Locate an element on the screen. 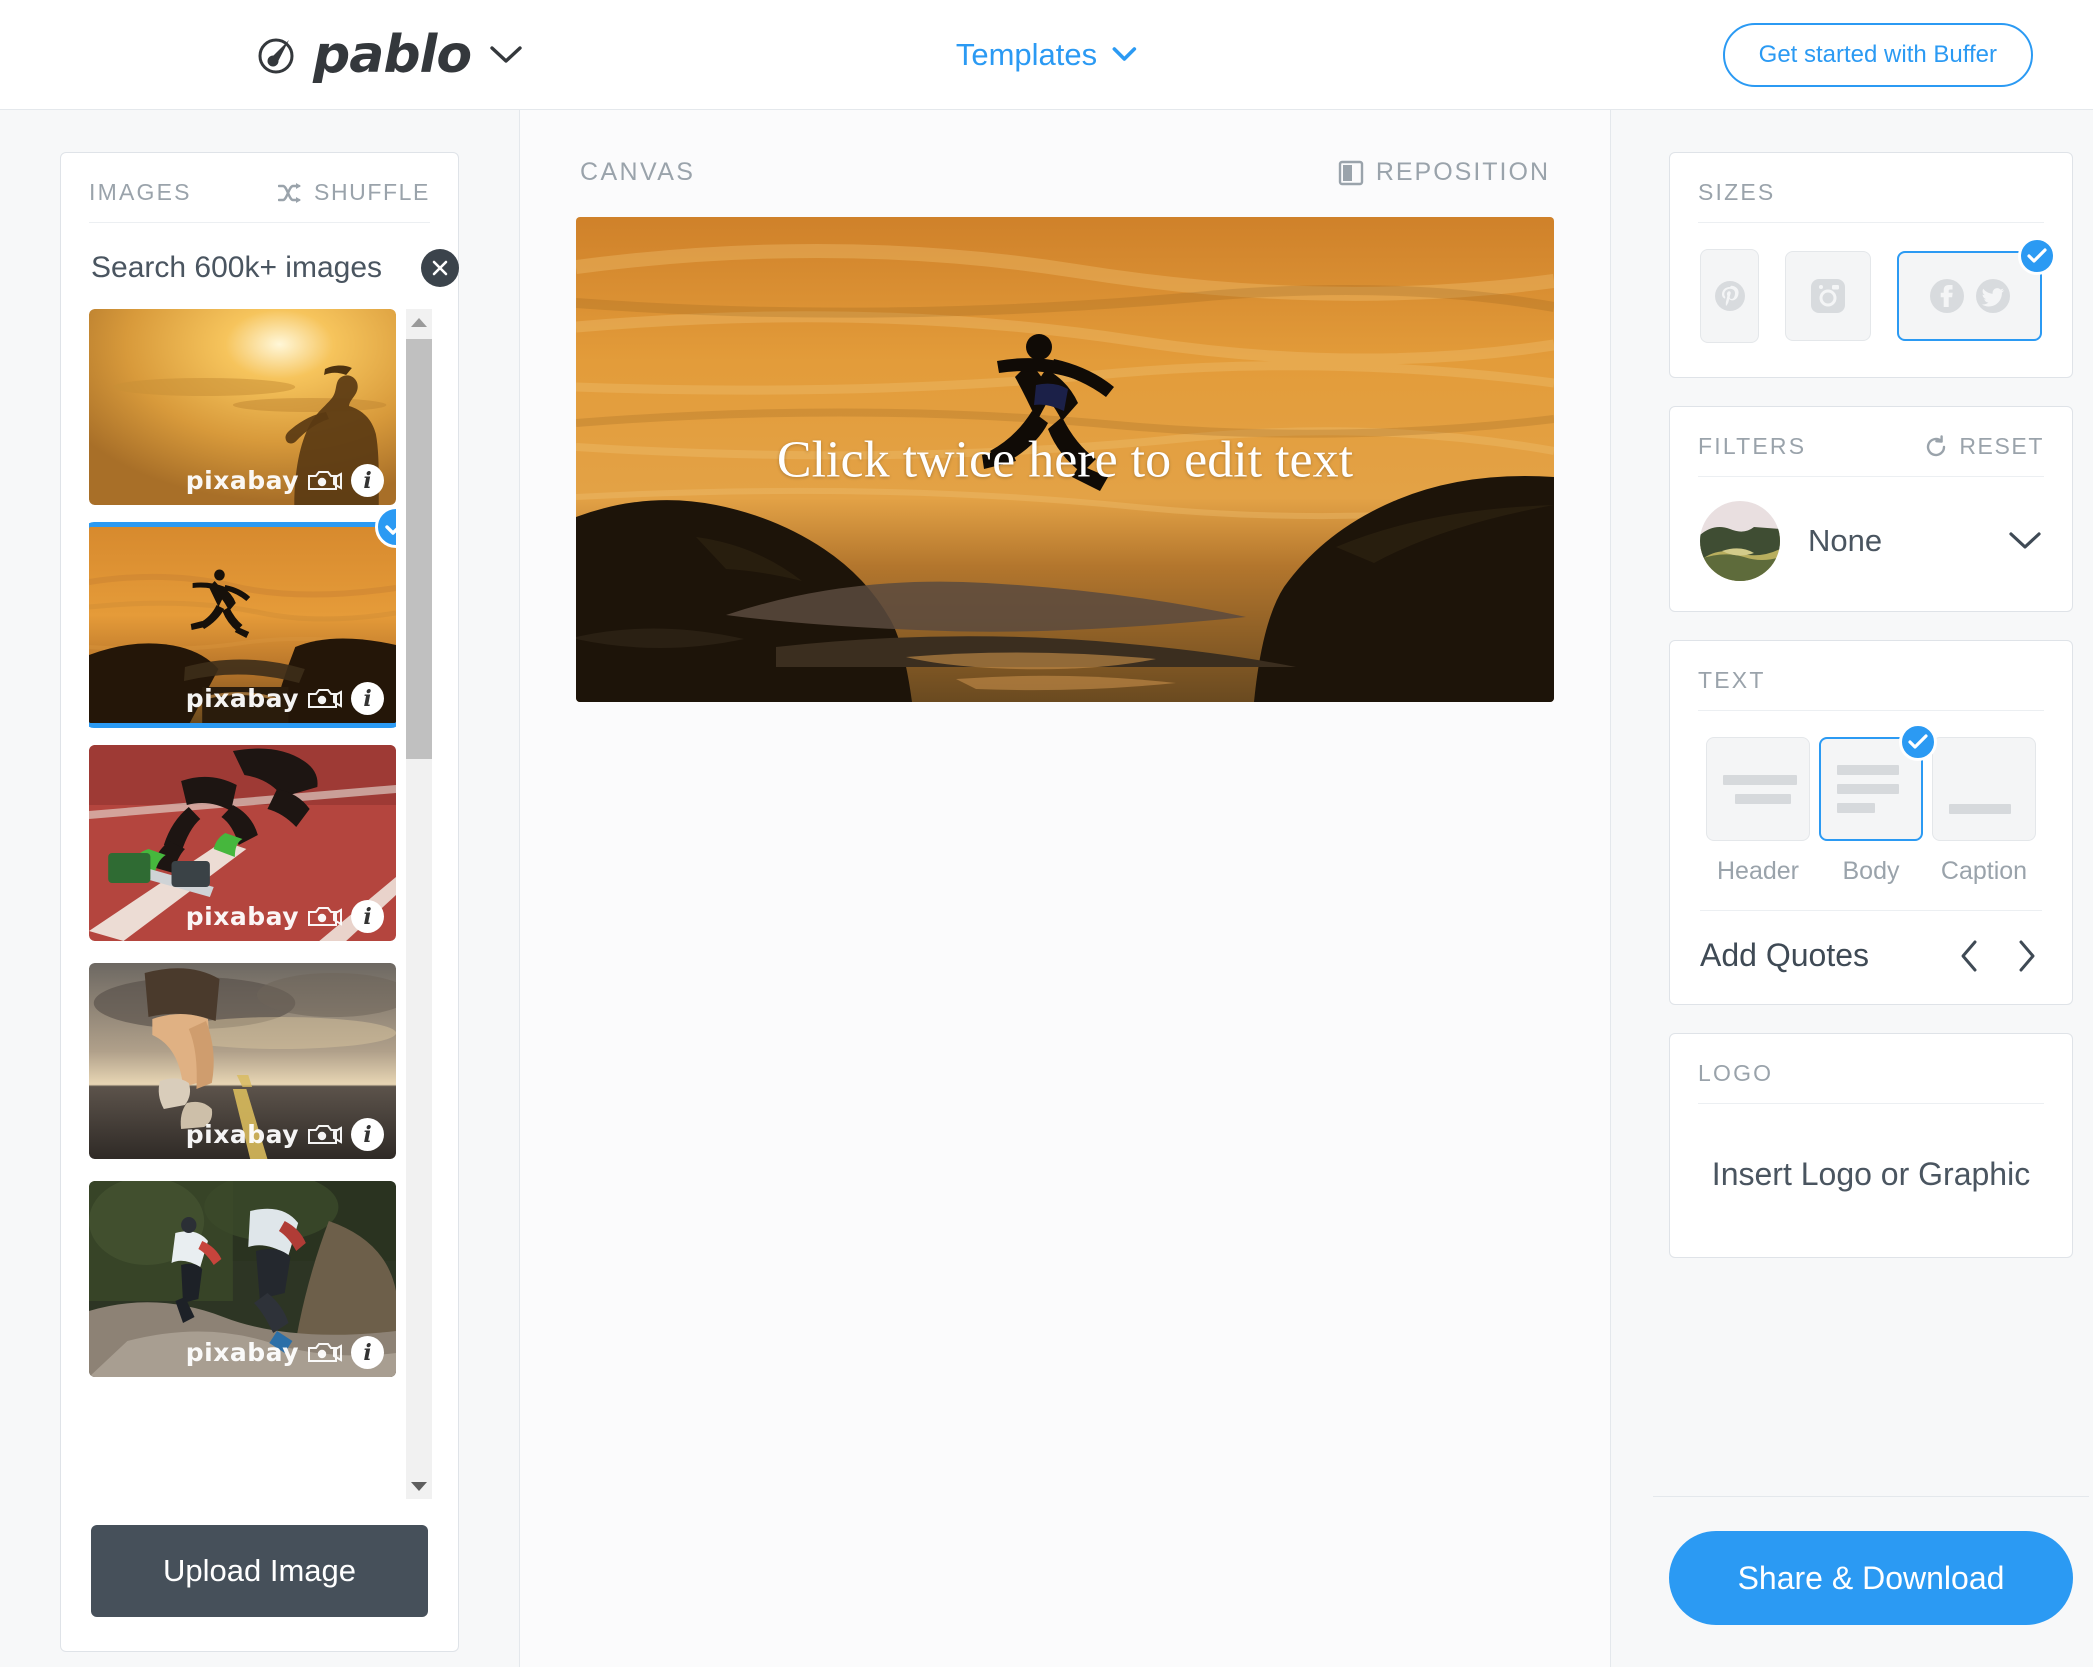 Image resolution: width=2093 pixels, height=1667 pixels. logo-panel: LOGO Insert Logo or Graphic is located at coordinates (1871, 1145).